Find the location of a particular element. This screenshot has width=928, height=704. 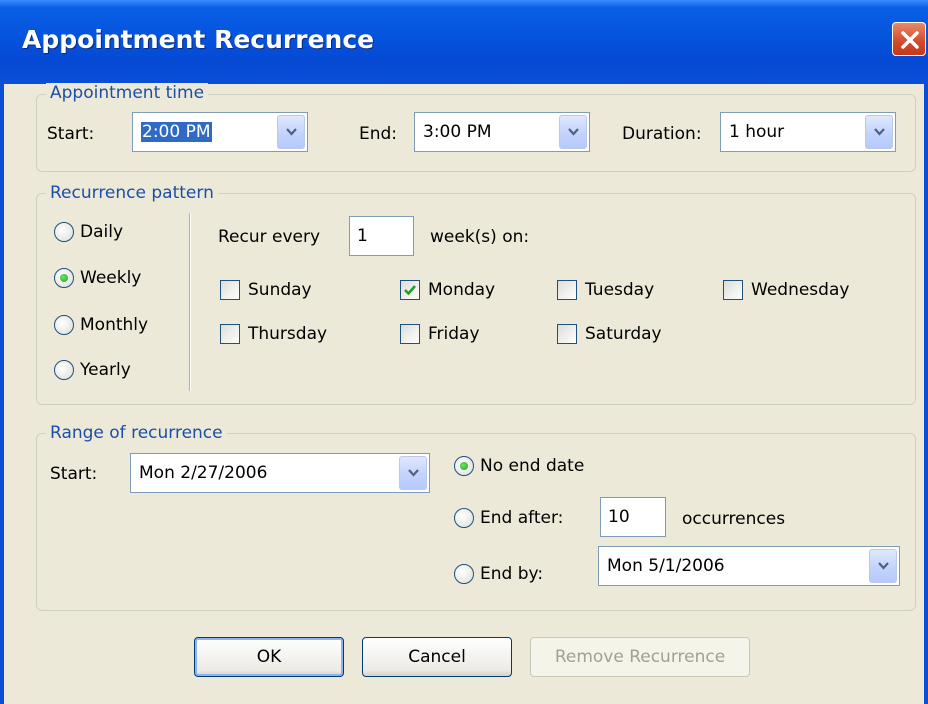

end-time-combo: 3:00 PM is located at coordinates (502, 132).